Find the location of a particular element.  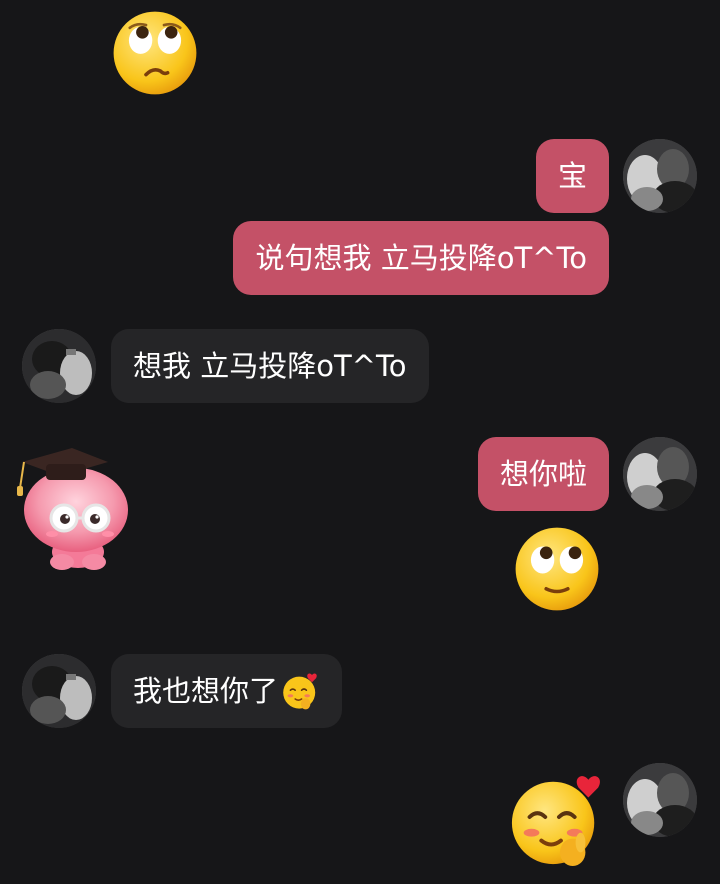

received-emoji-message is located at coordinates (155, 53).